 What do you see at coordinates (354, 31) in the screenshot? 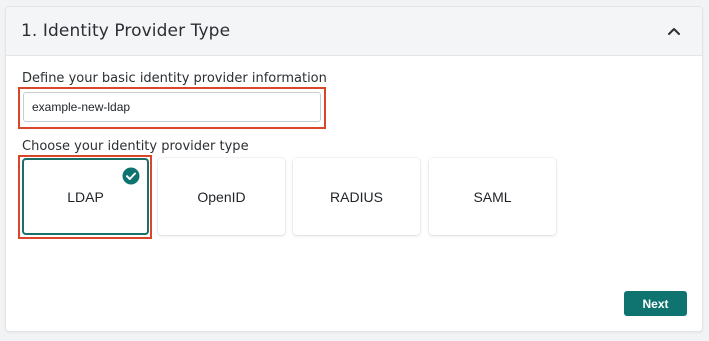
I see `section-header: 1. Identity Provider Type` at bounding box center [354, 31].